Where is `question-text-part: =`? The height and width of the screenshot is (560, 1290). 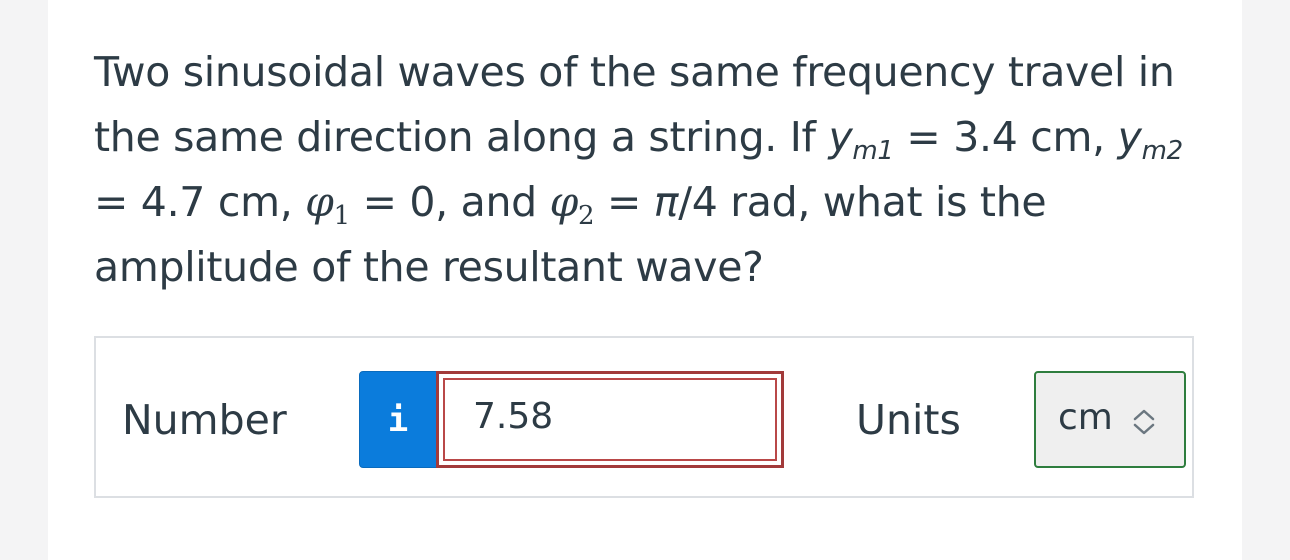
question-text-part: = is located at coordinates (624, 202).